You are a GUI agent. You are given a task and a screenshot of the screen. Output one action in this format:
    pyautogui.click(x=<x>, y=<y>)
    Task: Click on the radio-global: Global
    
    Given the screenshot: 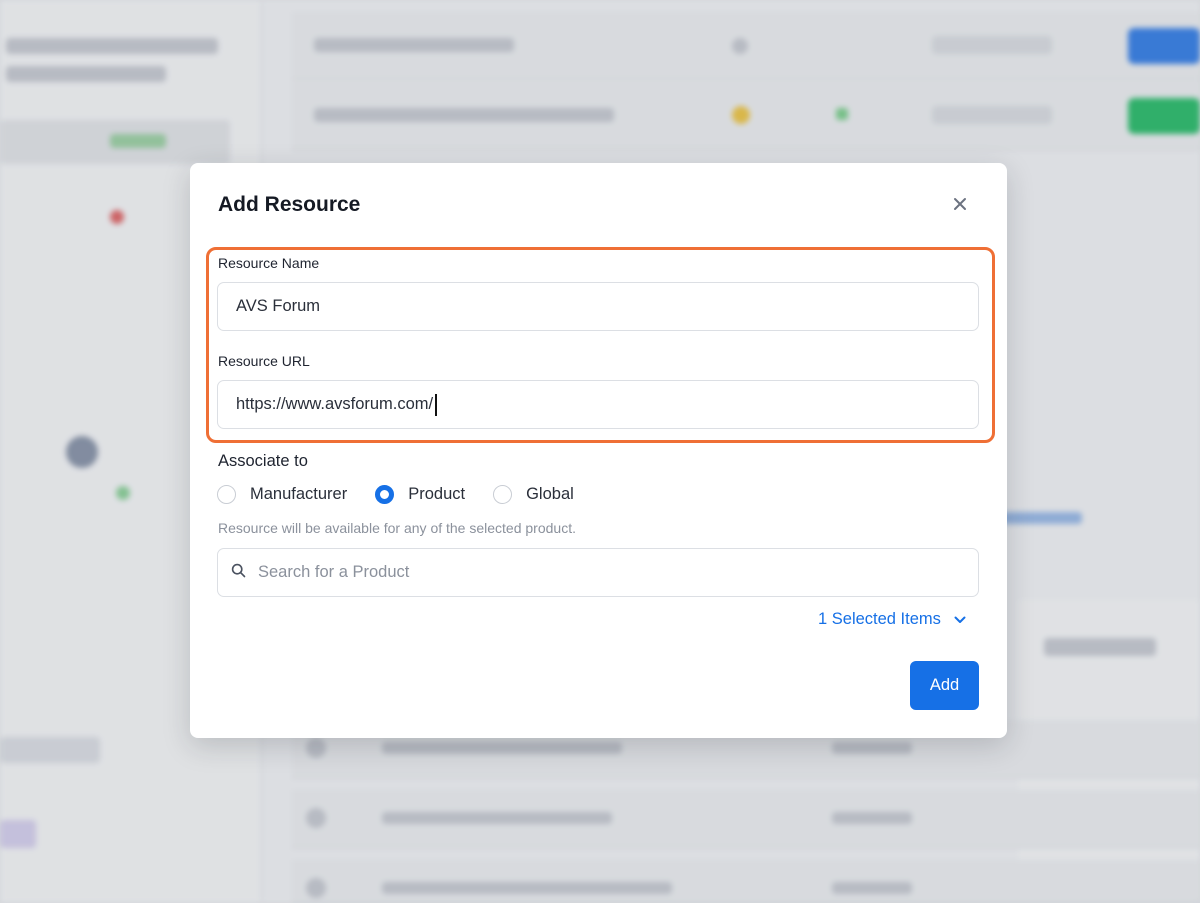 What is the action you would take?
    pyautogui.click(x=533, y=494)
    